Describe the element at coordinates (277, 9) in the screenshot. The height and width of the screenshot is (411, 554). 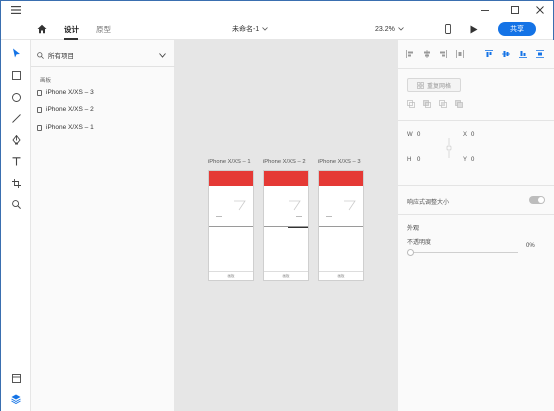
I see `title-bar` at that location.